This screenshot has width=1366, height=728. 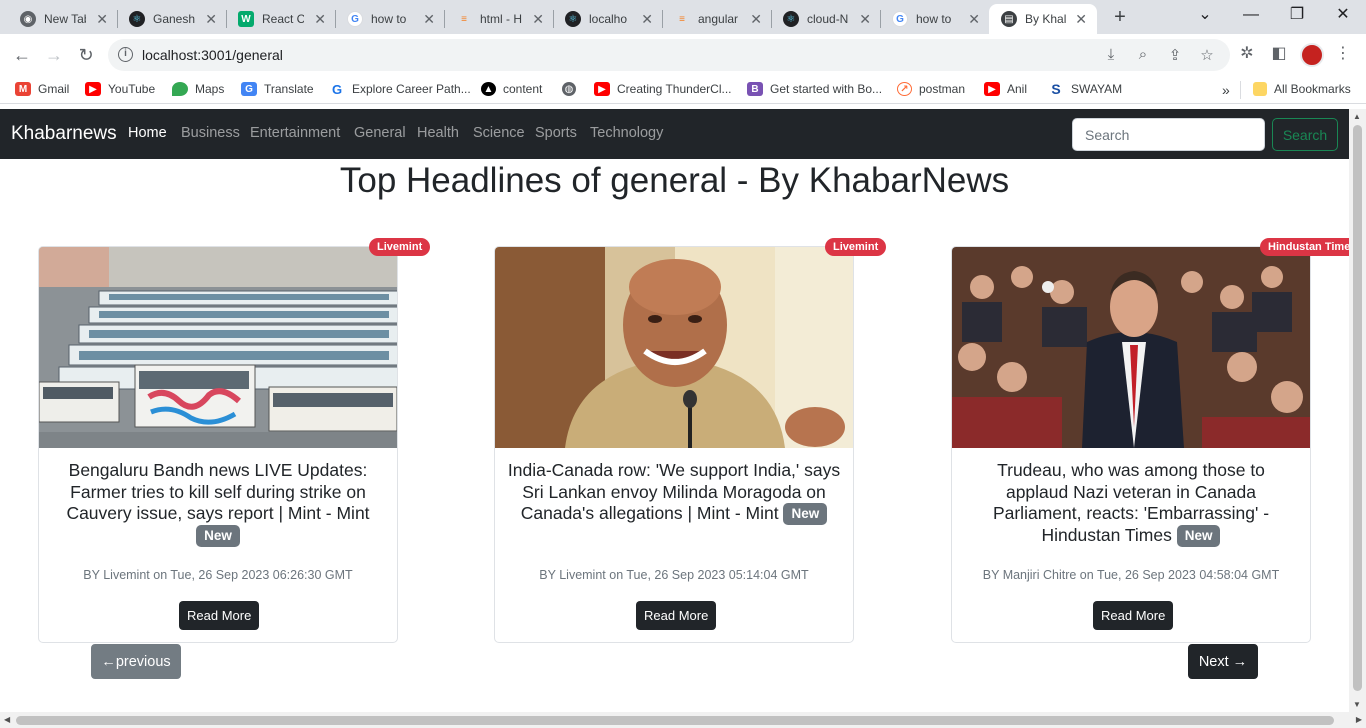 I want to click on stackoverflow-icon: ≡, so click(x=464, y=19).